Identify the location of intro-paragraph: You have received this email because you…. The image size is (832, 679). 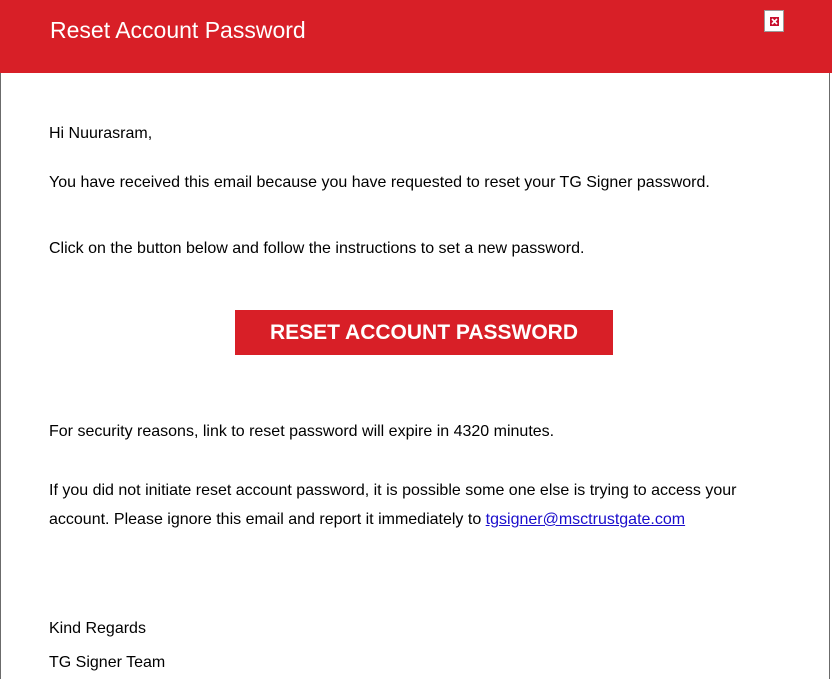
(379, 182).